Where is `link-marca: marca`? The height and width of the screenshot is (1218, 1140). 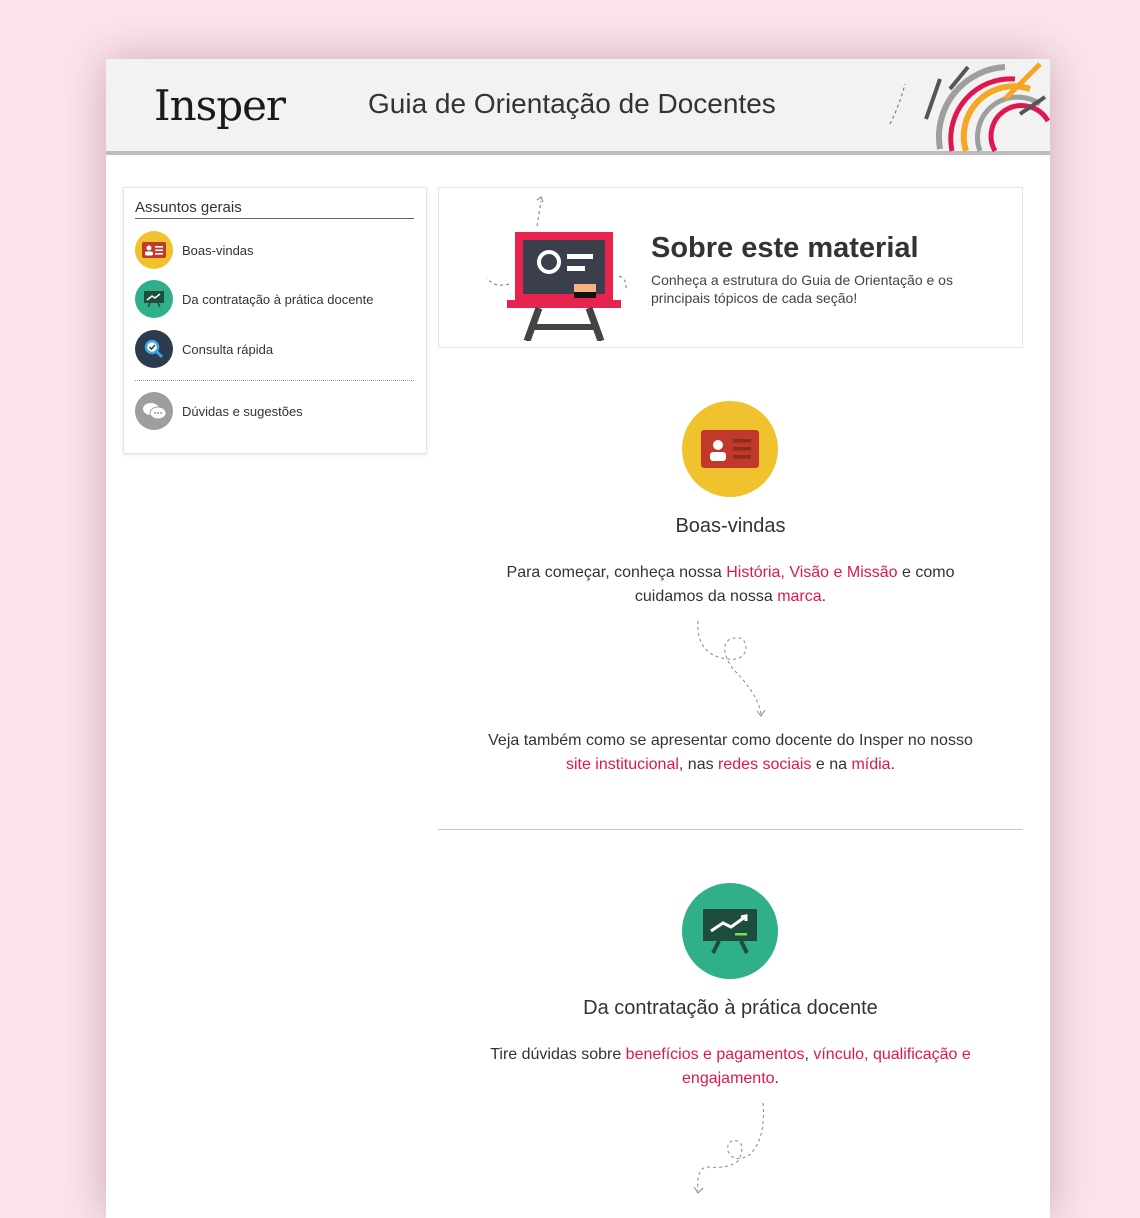 link-marca: marca is located at coordinates (799, 596).